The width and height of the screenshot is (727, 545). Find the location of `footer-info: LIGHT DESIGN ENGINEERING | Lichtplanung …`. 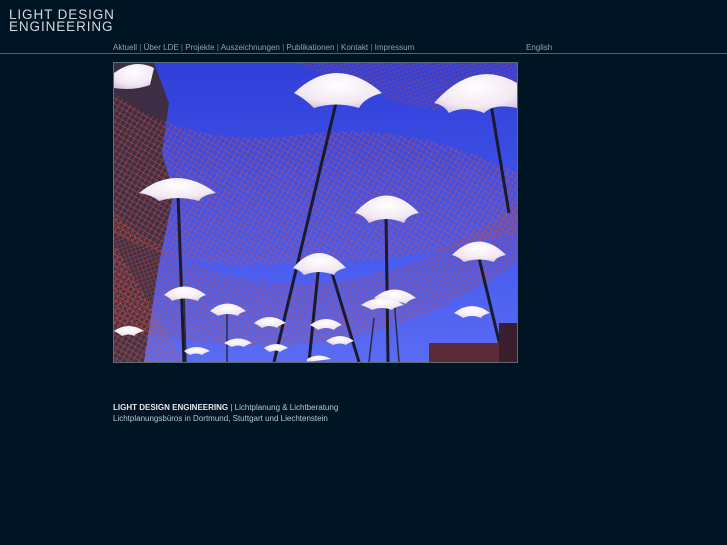

footer-info: LIGHT DESIGN ENGINEERING | Lichtplanung … is located at coordinates (225, 413).